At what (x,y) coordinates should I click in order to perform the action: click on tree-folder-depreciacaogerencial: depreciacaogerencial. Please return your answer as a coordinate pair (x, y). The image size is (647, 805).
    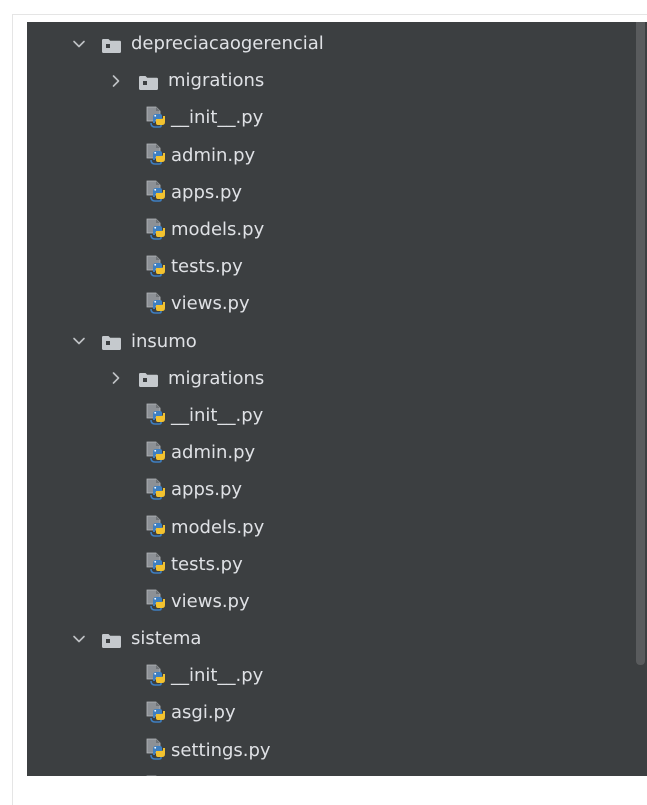
    Looking at the image, I should click on (327, 43).